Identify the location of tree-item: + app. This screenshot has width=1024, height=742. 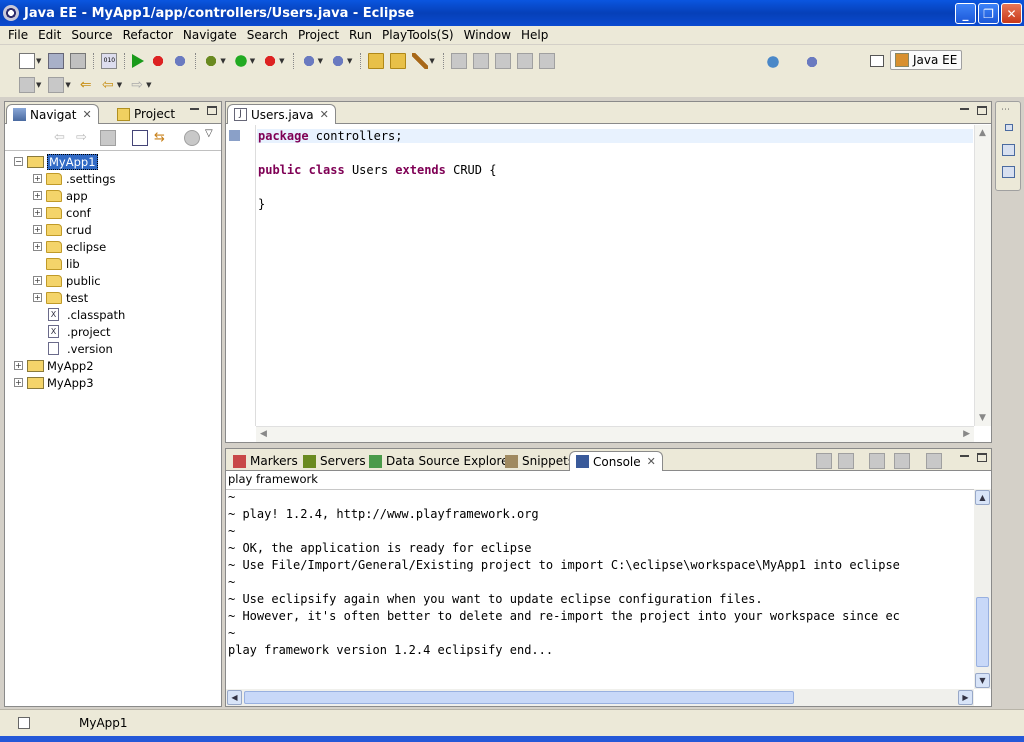
(60, 195).